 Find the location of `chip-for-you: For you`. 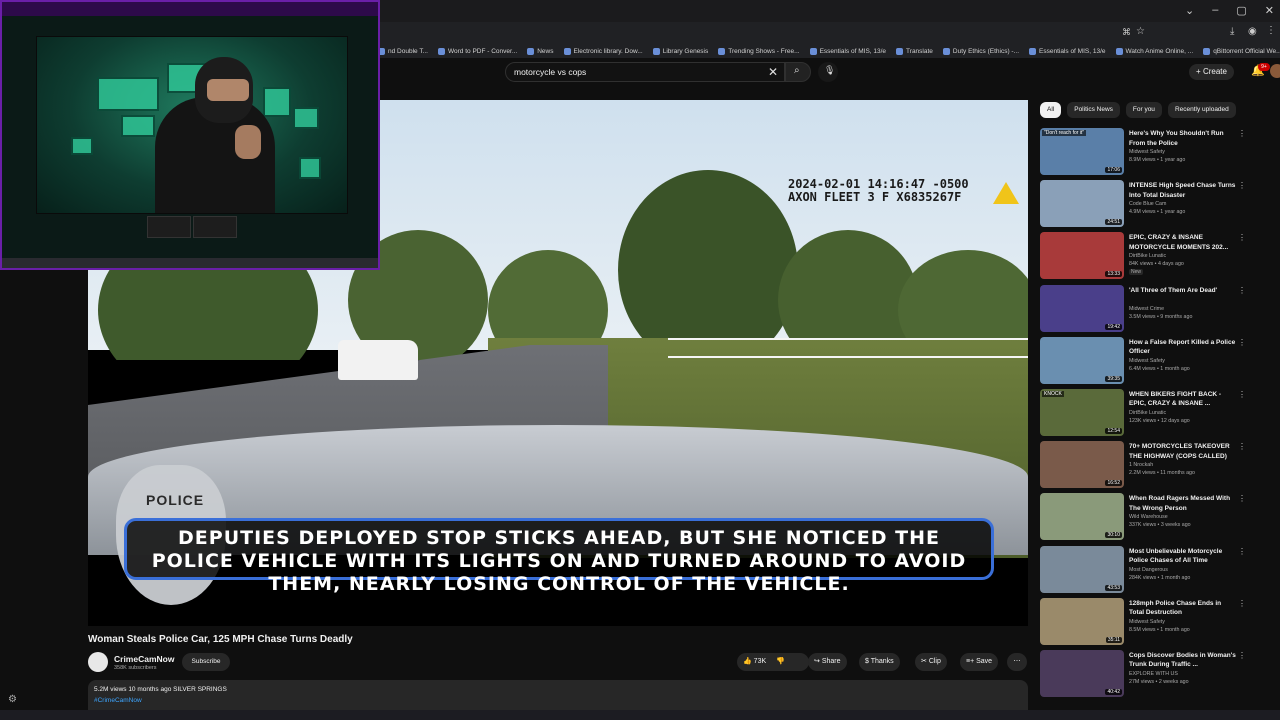

chip-for-you: For you is located at coordinates (1143, 110).